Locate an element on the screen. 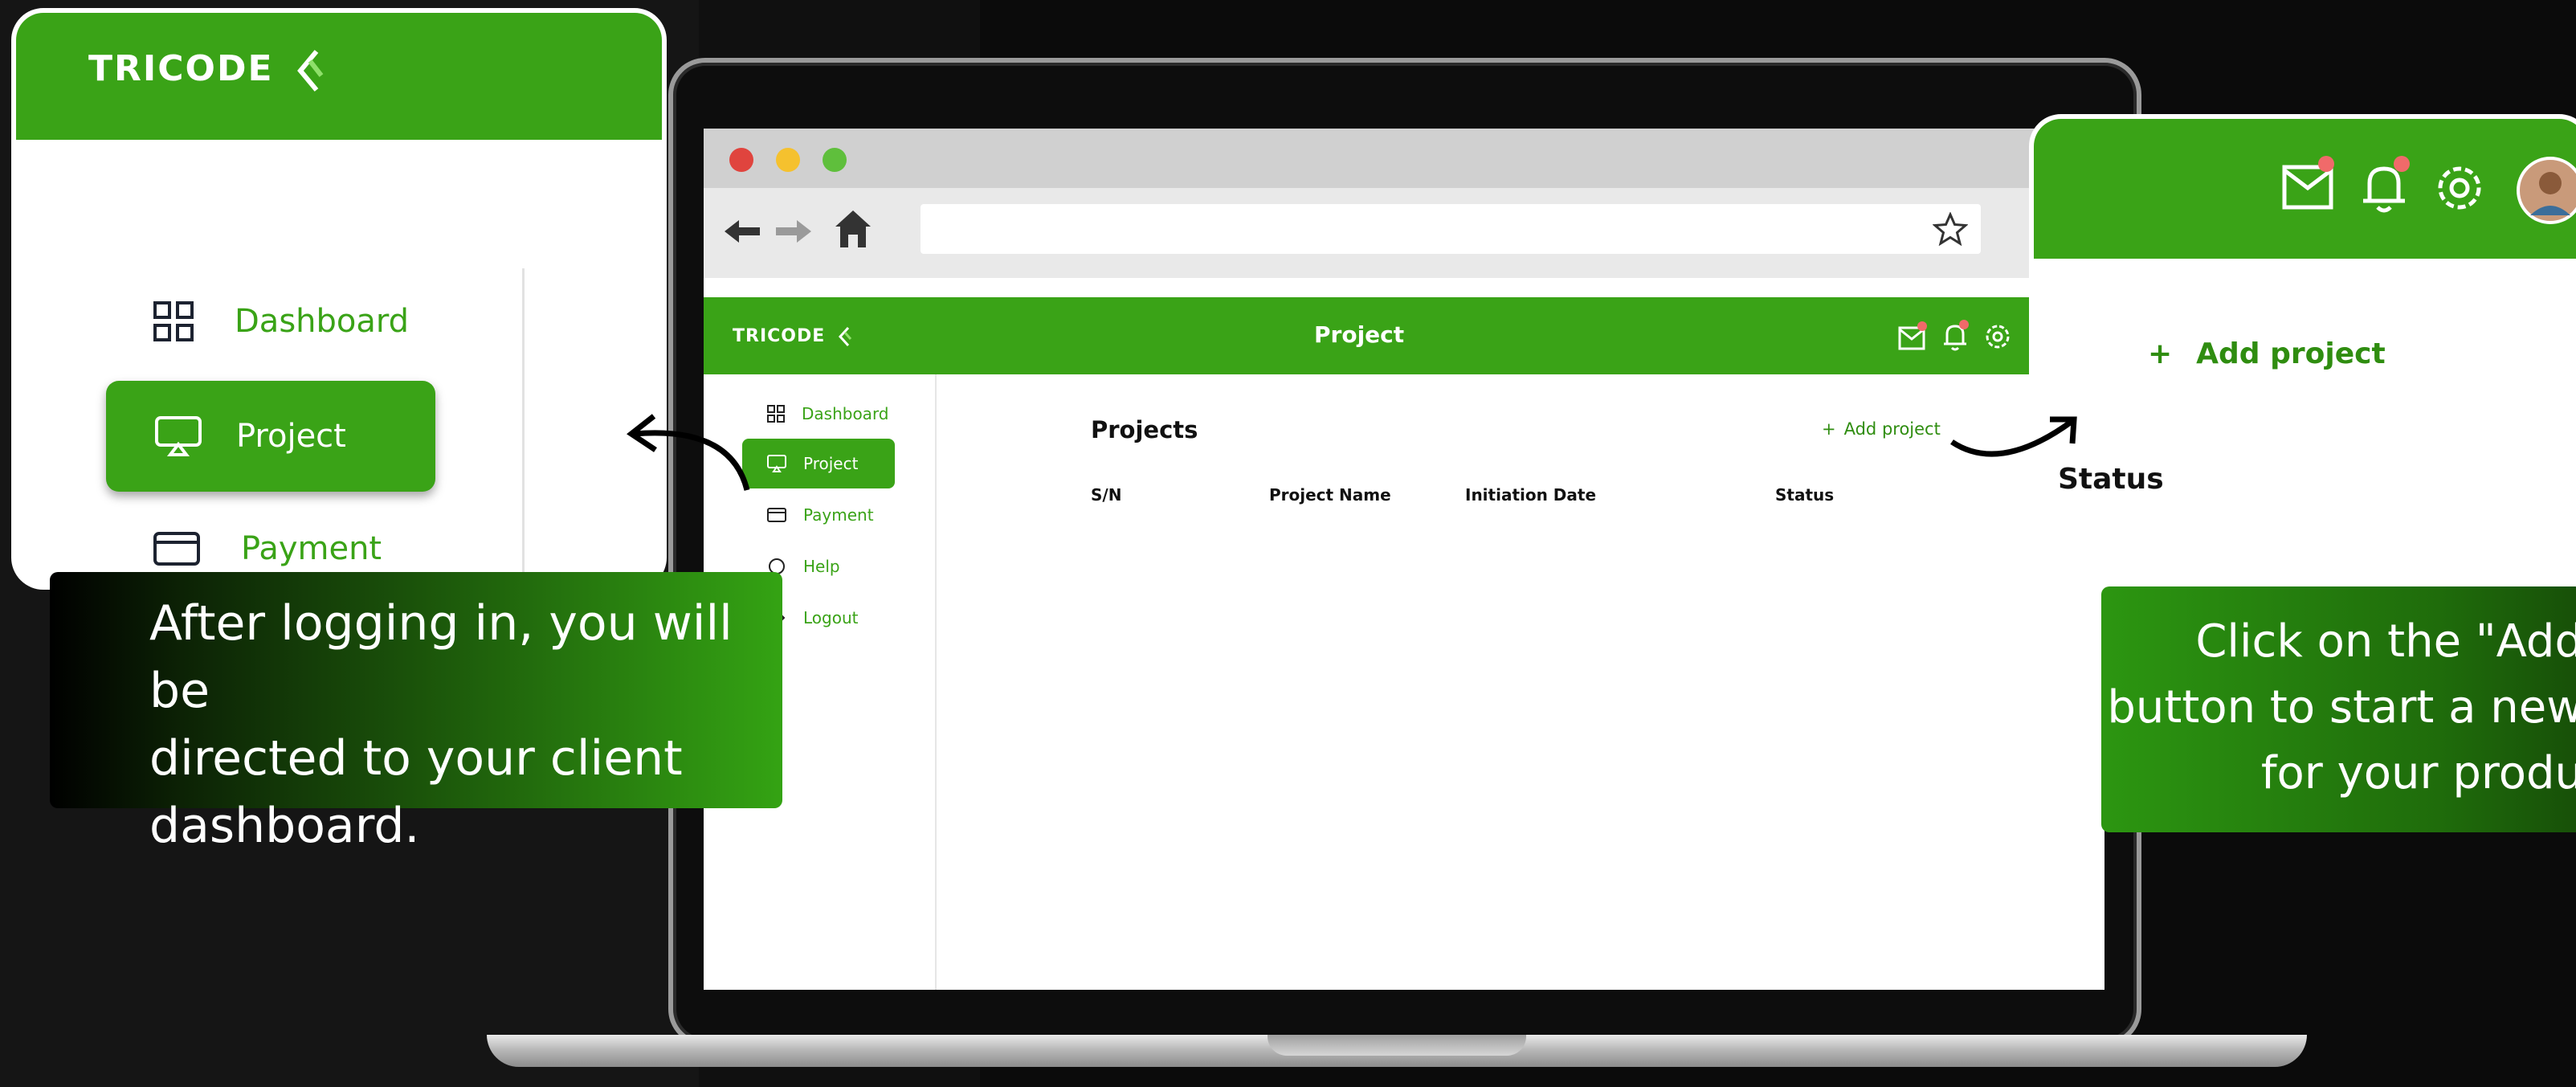  bookmark-star-icon is located at coordinates (1950, 229).